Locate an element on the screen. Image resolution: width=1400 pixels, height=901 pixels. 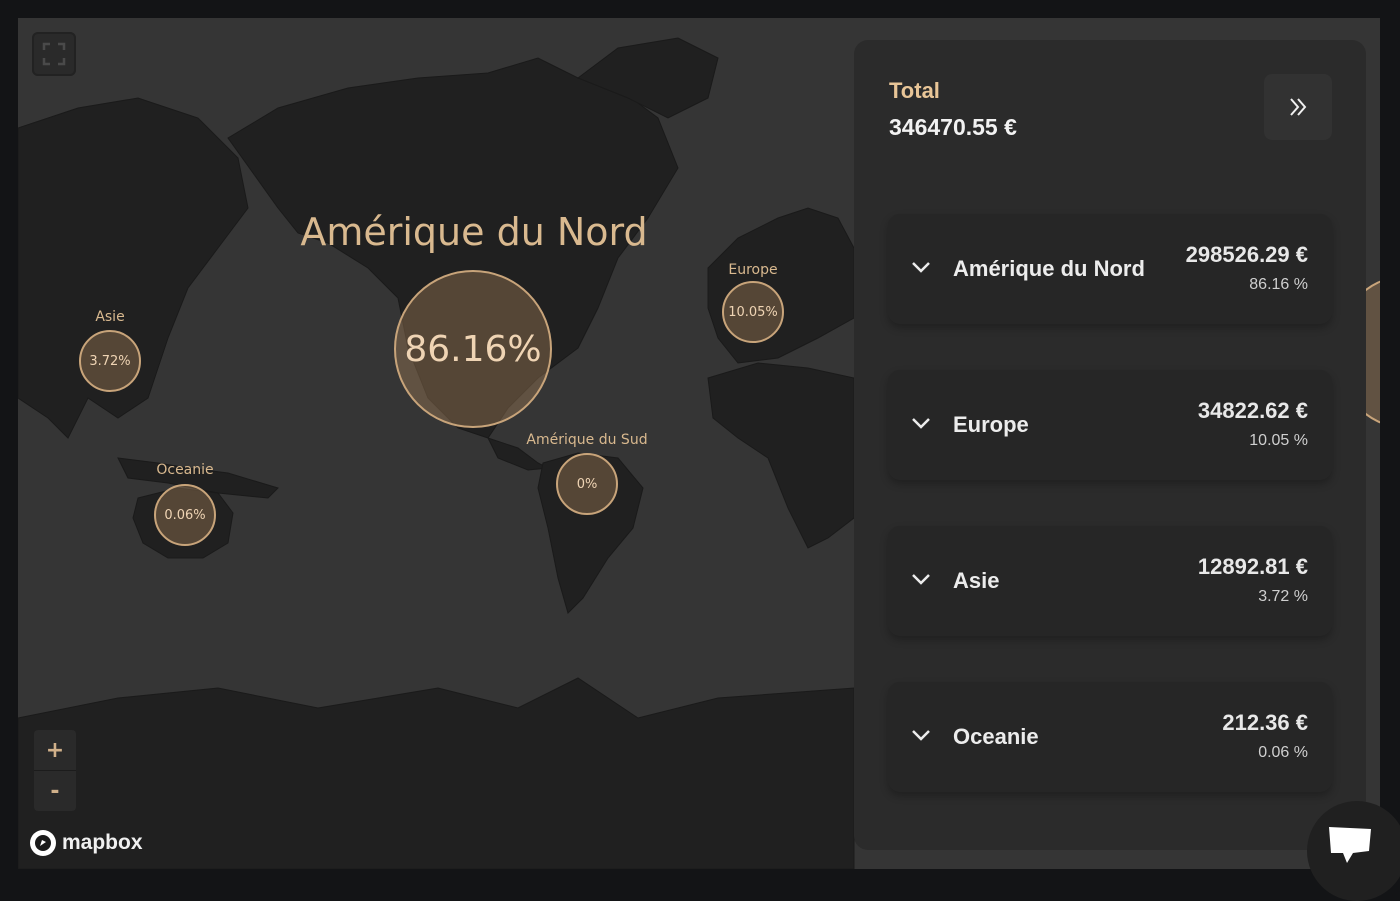
bubble-europe: 10.05% is located at coordinates (753, 312).